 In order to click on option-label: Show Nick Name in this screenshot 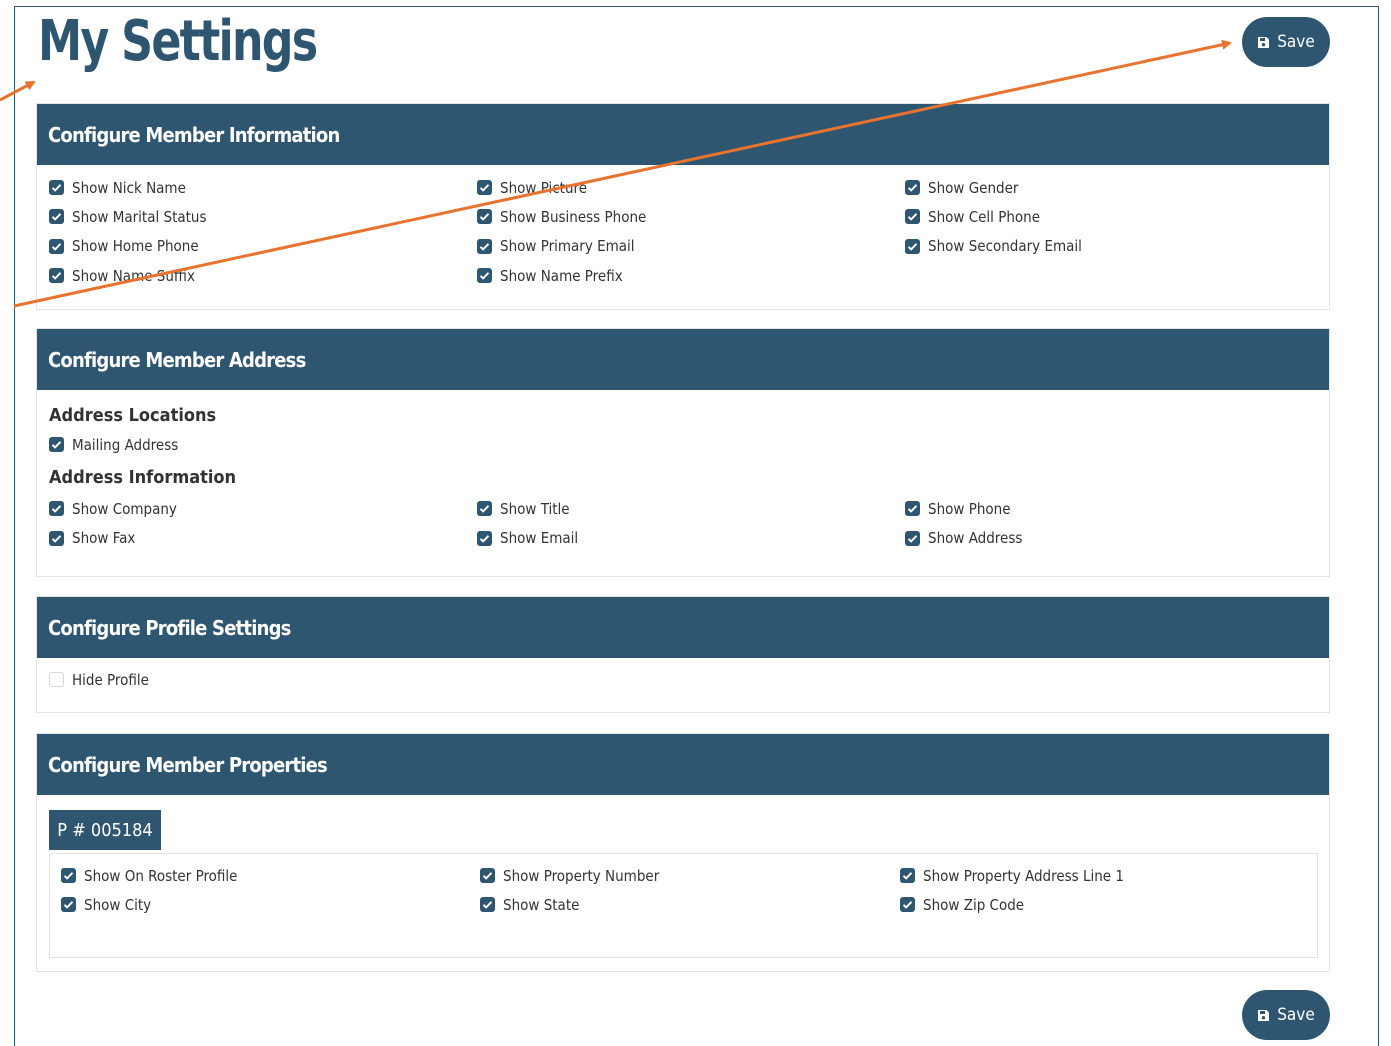, I will do `click(129, 187)`.